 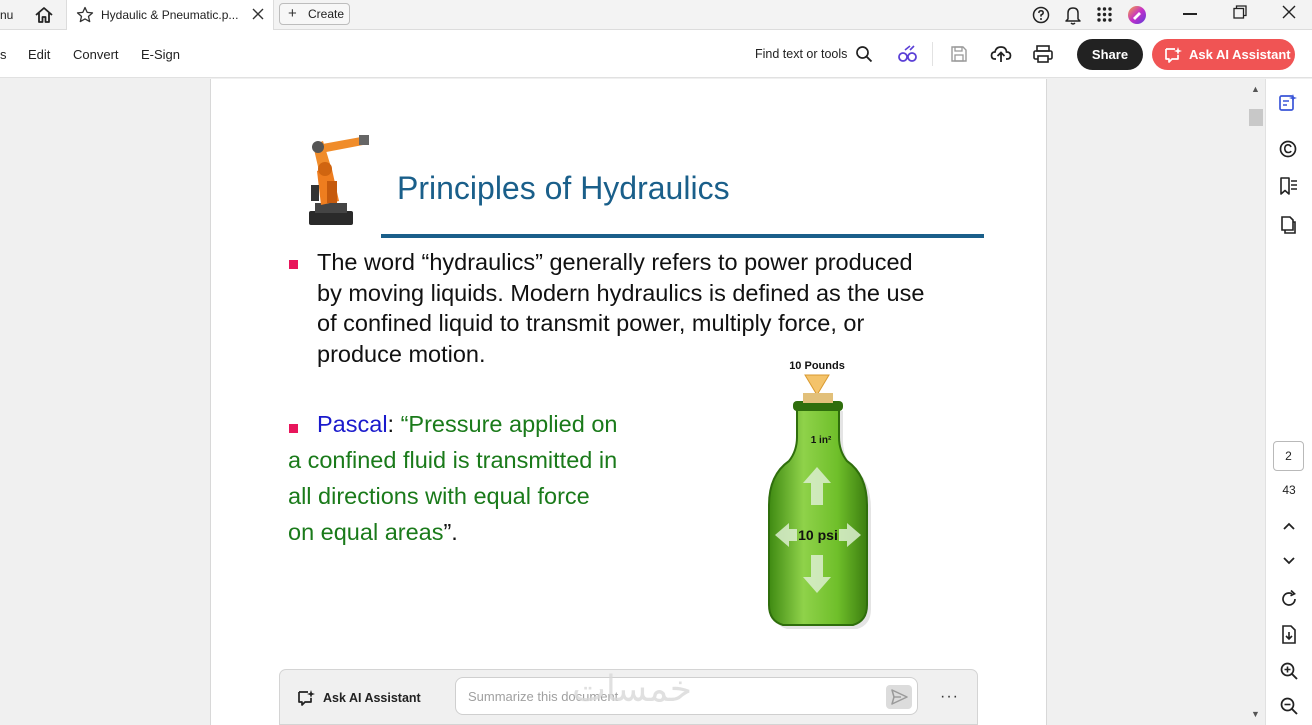 I want to click on ai-assistant-bar-icon, so click(x=306, y=698).